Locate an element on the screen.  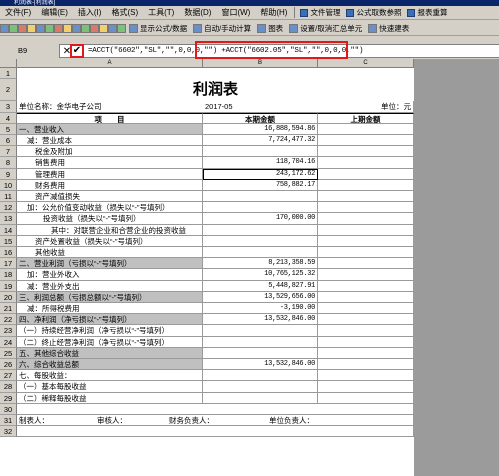
menu-item-4: 工具(T) is located at coordinates (161, 13).